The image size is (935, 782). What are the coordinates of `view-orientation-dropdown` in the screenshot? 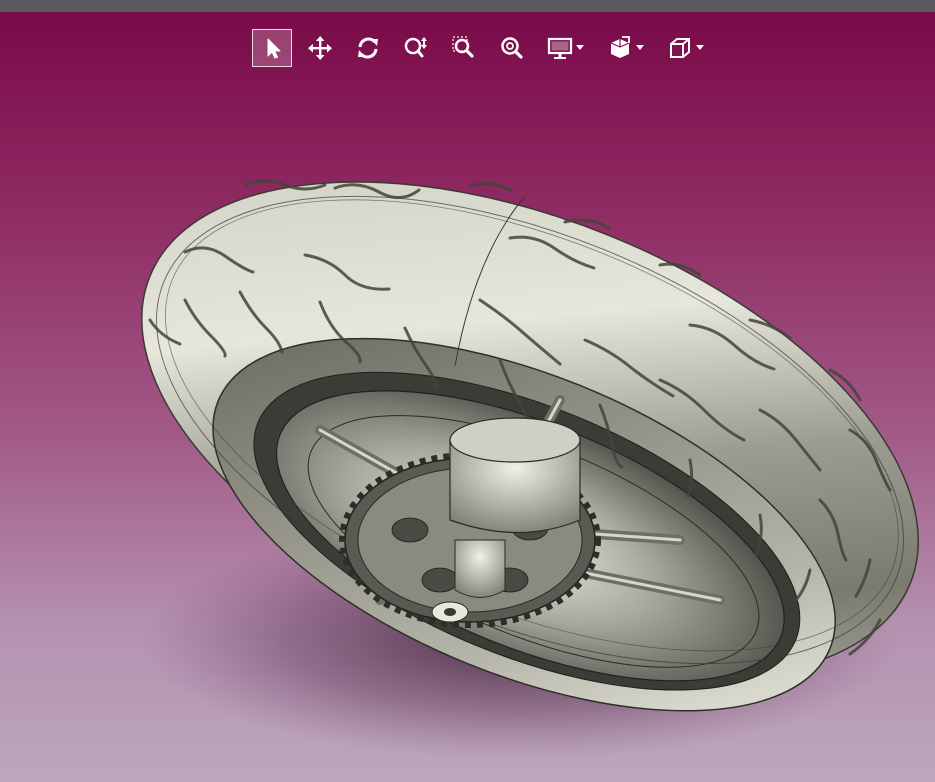 It's located at (640, 48).